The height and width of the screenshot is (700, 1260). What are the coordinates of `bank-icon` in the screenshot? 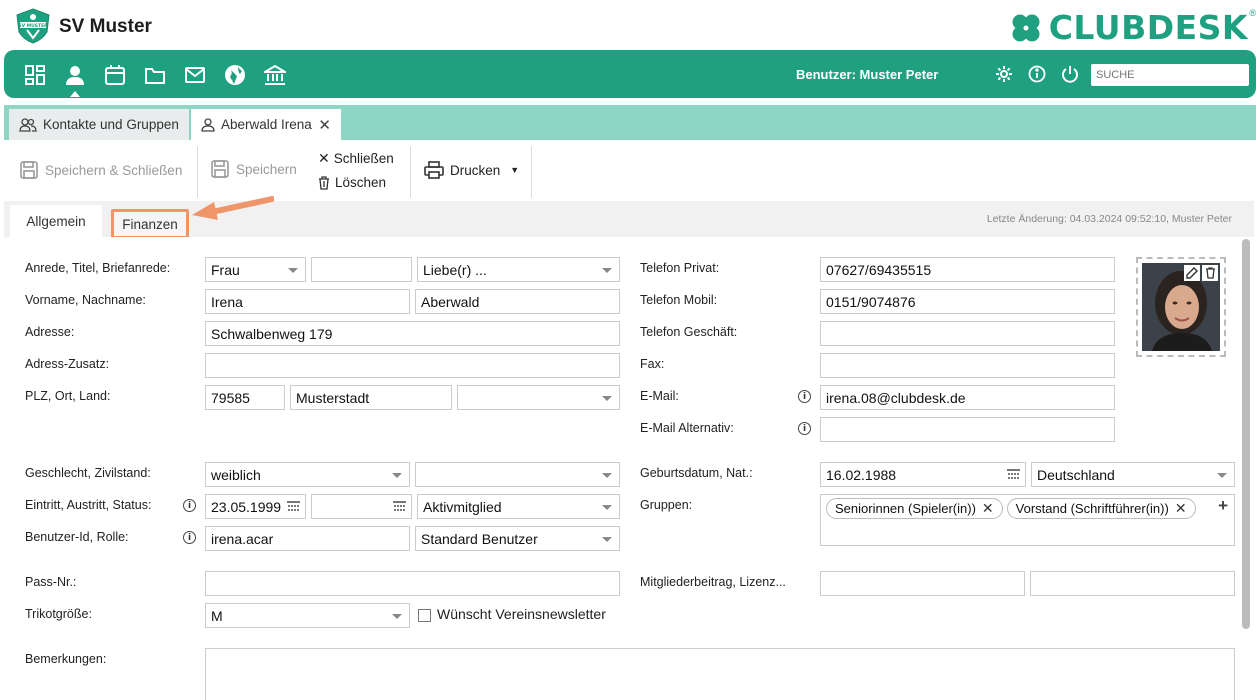 It's located at (274, 74).